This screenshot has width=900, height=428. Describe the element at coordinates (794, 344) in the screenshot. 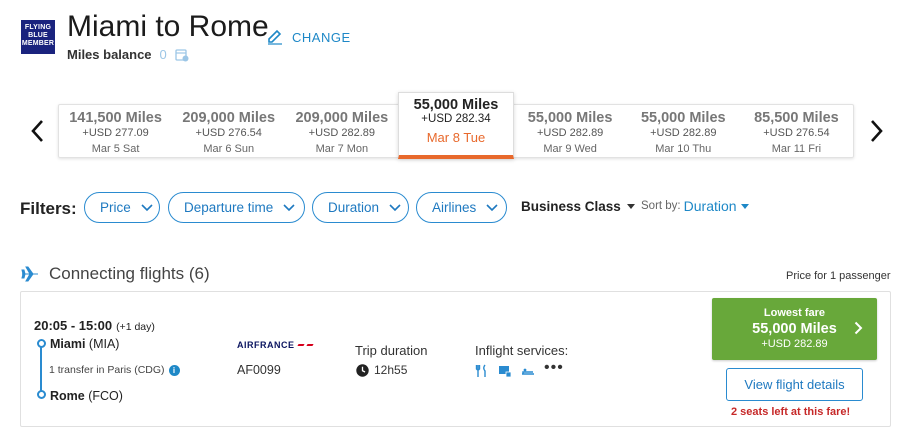

I see `lowest-fare-usd: +USD 282.89` at that location.